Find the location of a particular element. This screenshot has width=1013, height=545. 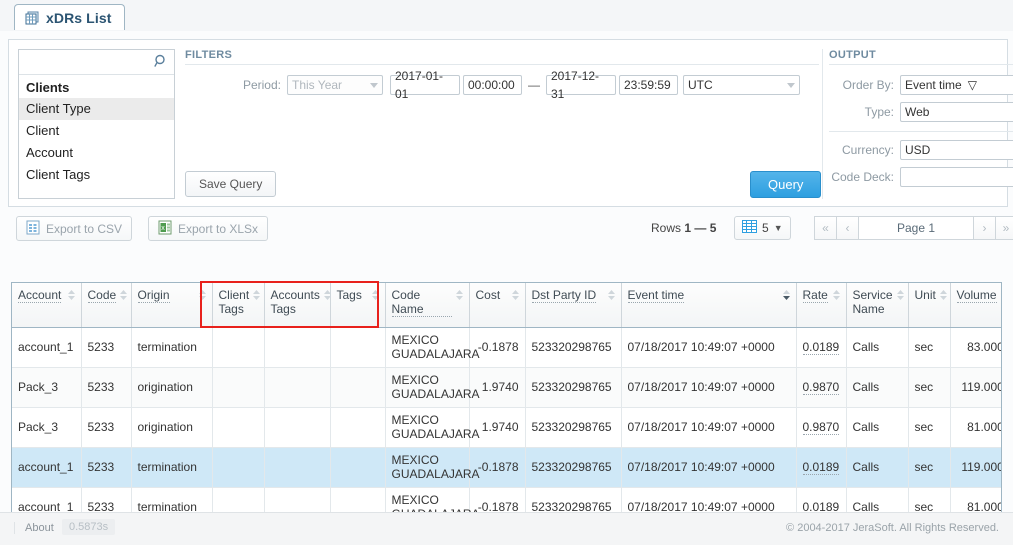

tab-label: xDRs List is located at coordinates (79, 17).